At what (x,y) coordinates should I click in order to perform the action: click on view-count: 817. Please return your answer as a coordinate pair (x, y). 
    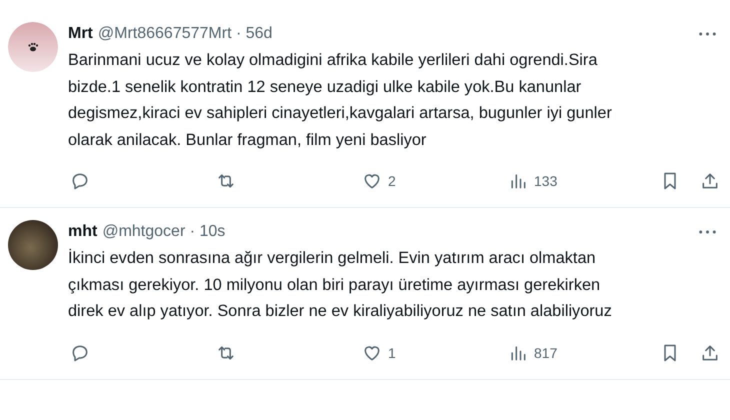
    Looking at the image, I should click on (546, 352).